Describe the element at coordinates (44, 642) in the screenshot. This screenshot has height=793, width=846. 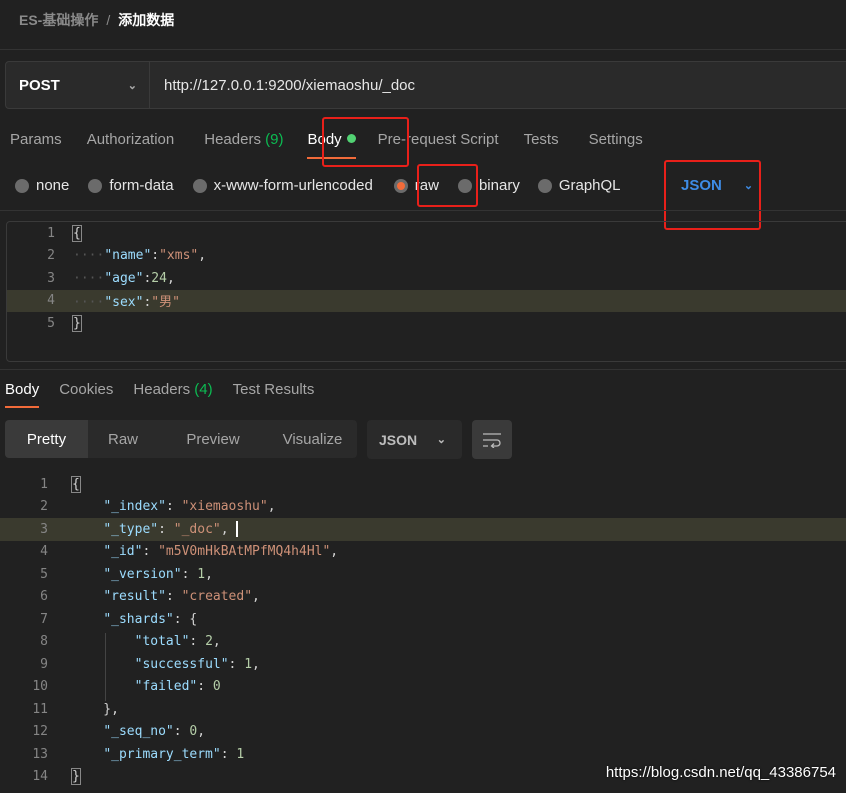
I see `line-number: 8` at that location.